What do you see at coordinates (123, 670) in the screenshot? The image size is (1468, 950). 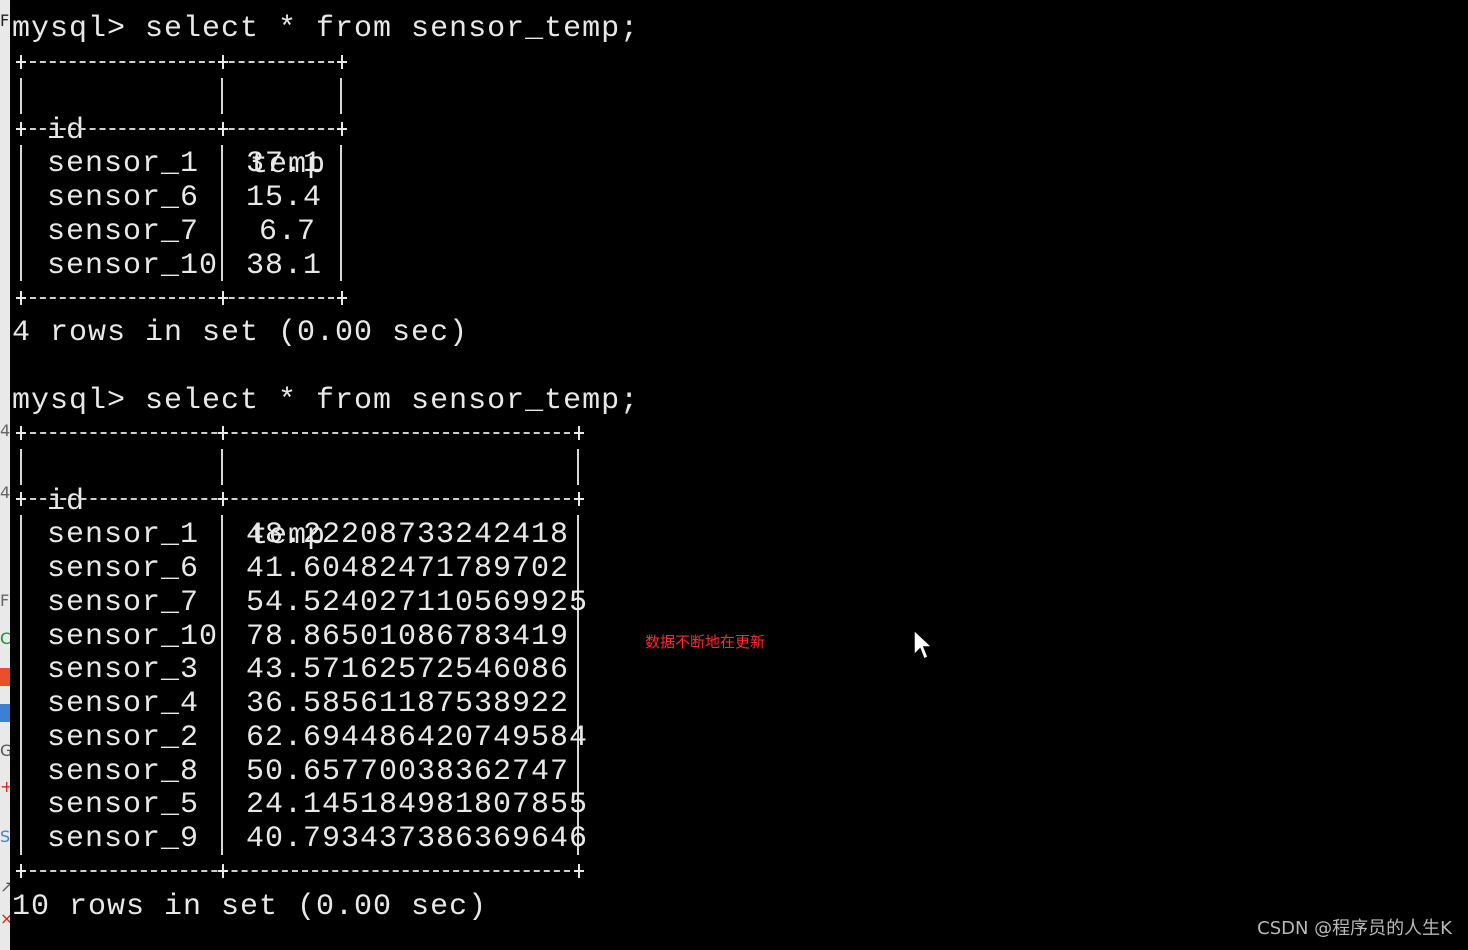 I see `cell-id: sensor_3` at bounding box center [123, 670].